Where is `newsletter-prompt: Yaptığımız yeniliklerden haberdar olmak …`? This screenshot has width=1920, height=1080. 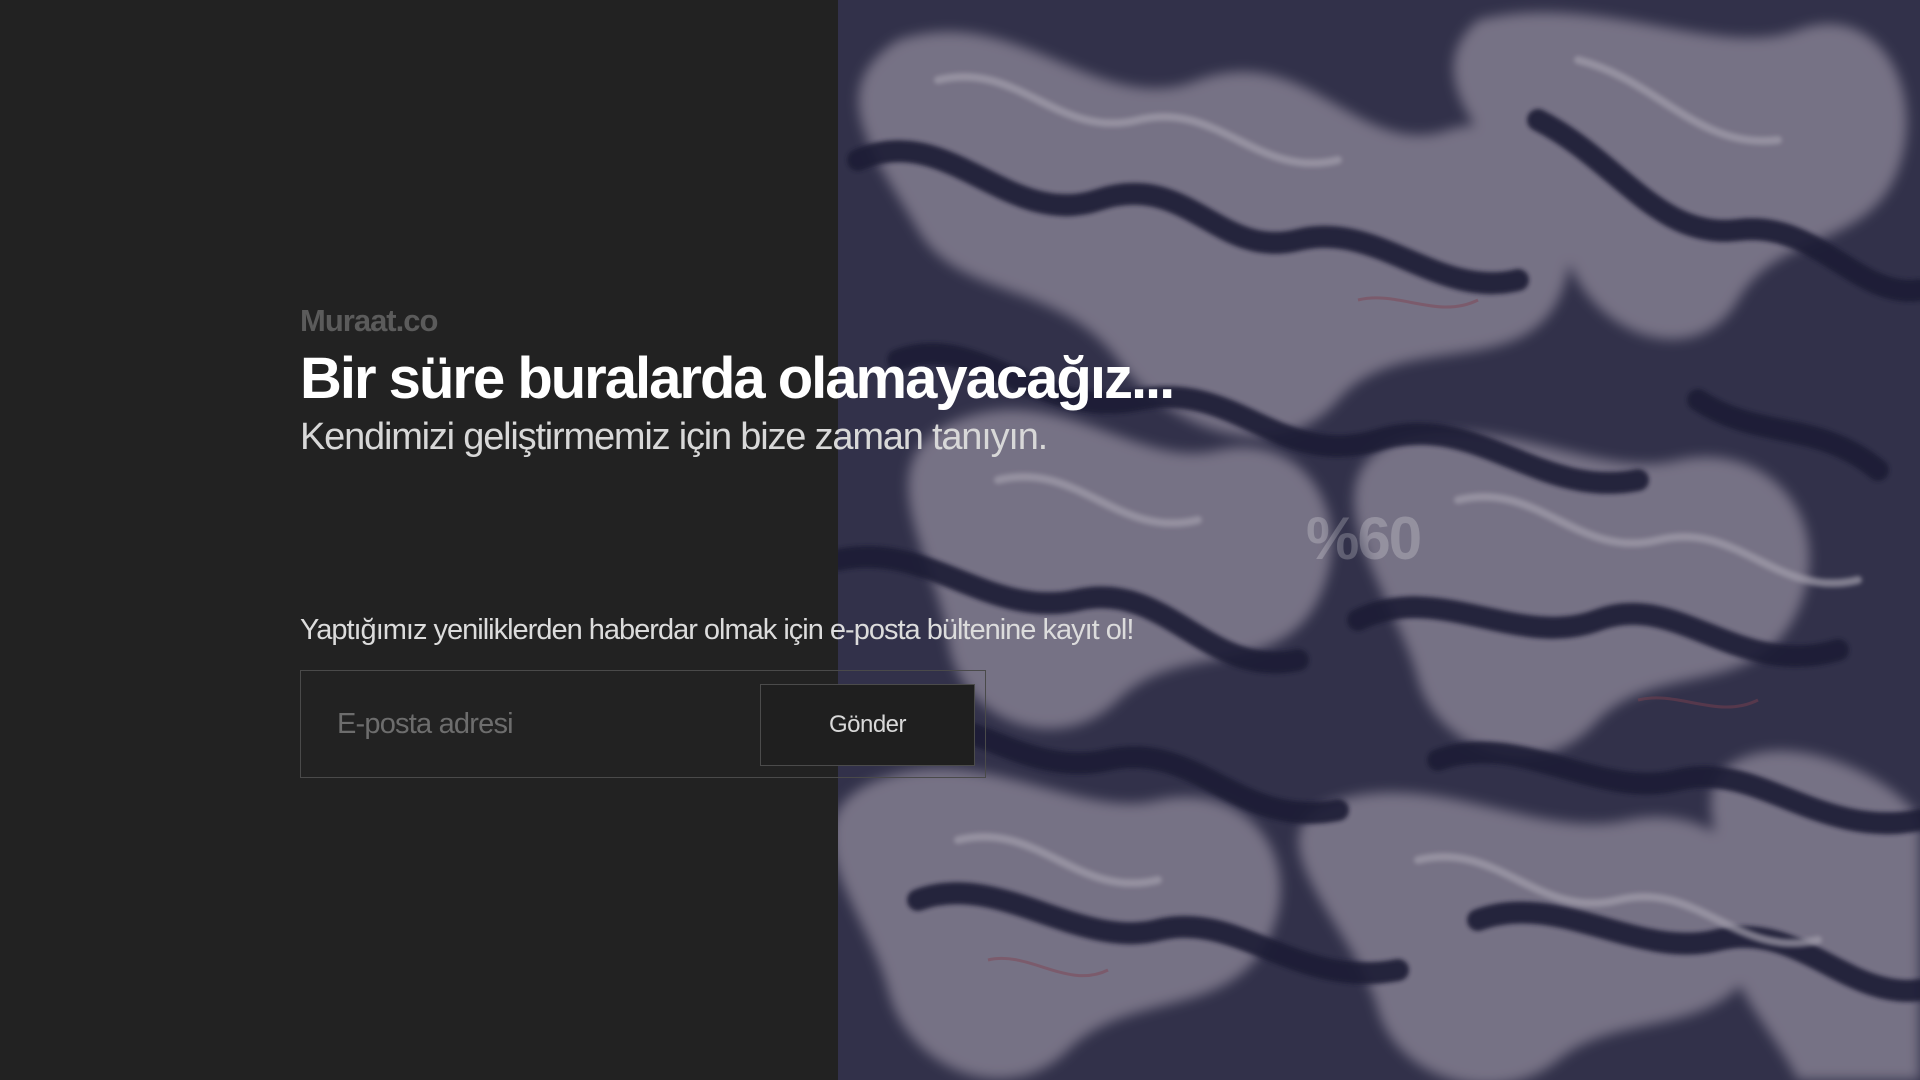 newsletter-prompt: Yaptığımız yeniliklerden haberdar olmak … is located at coordinates (717, 630).